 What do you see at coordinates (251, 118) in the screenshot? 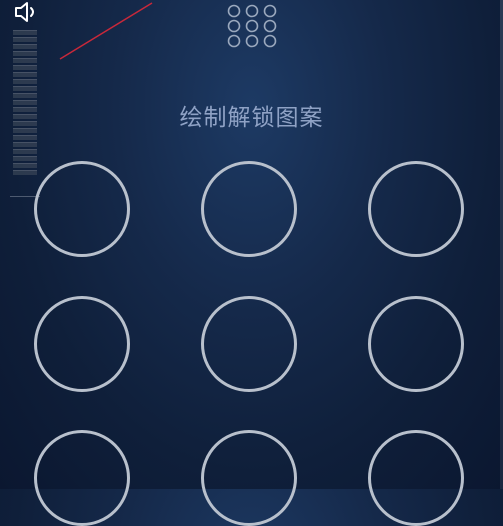
I see `page-title: 绘制解锁图案` at bounding box center [251, 118].